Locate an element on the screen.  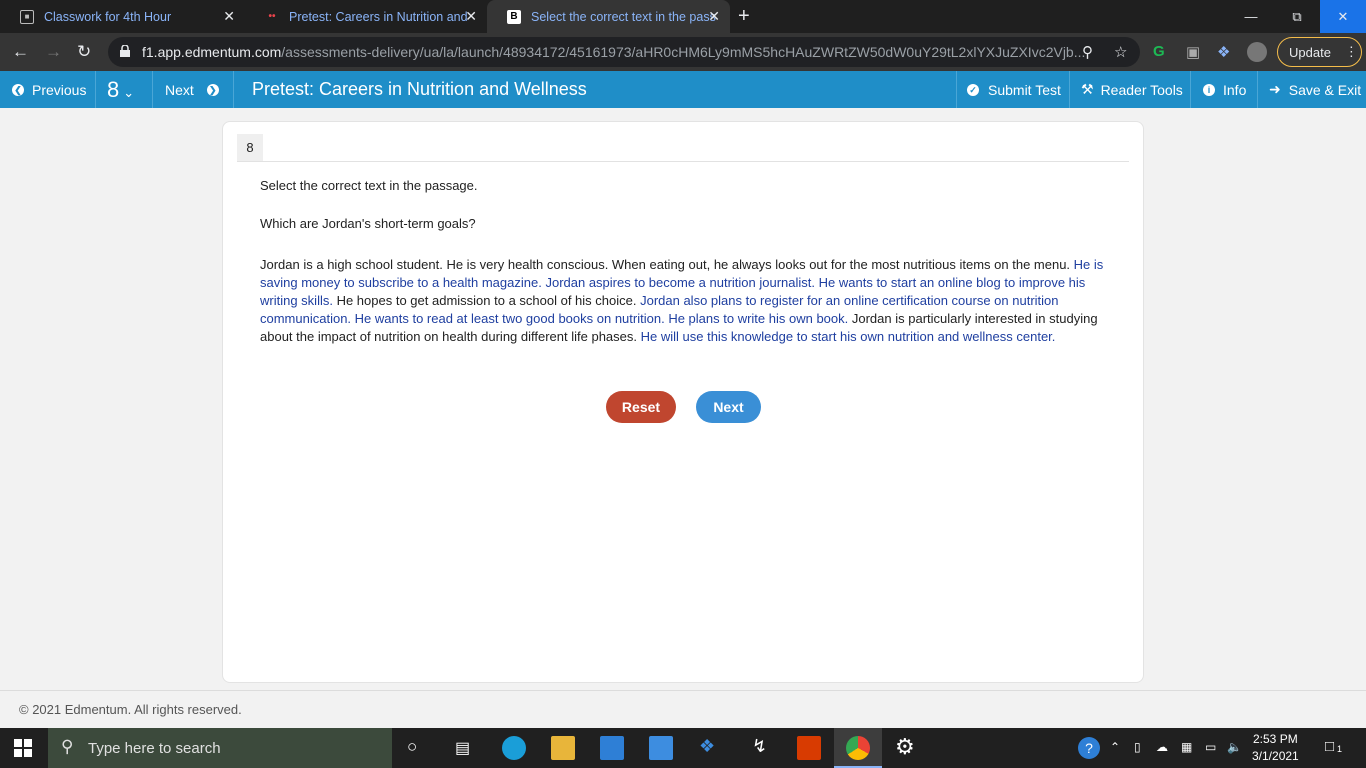
taskbar-search: ⚲ Type here to search is located at coordinates (220, 748).